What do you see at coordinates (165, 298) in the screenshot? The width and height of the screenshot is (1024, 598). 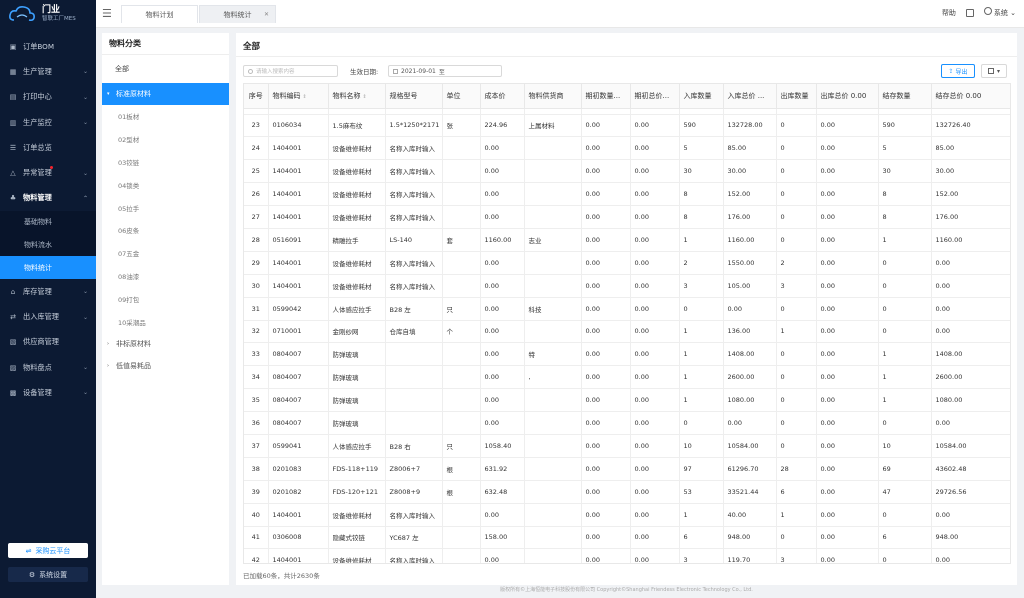 I see `category-item: 09打包` at bounding box center [165, 298].